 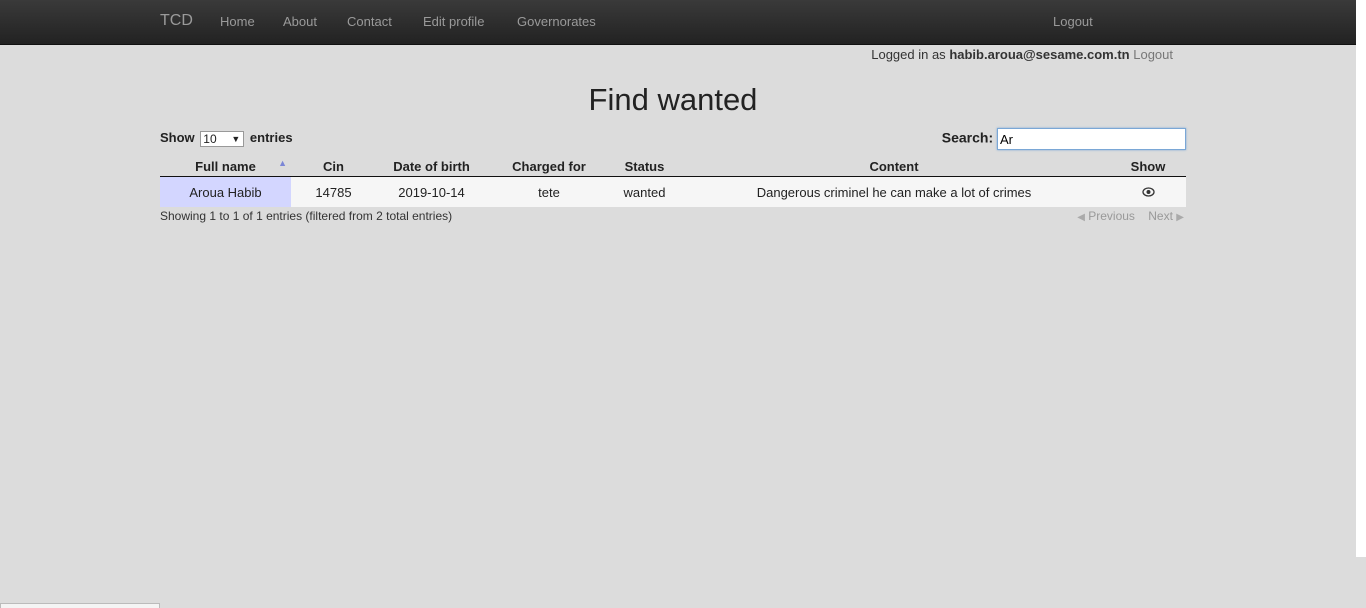 I want to click on column-header-full-name: Full name ▲, so click(x=225, y=166).